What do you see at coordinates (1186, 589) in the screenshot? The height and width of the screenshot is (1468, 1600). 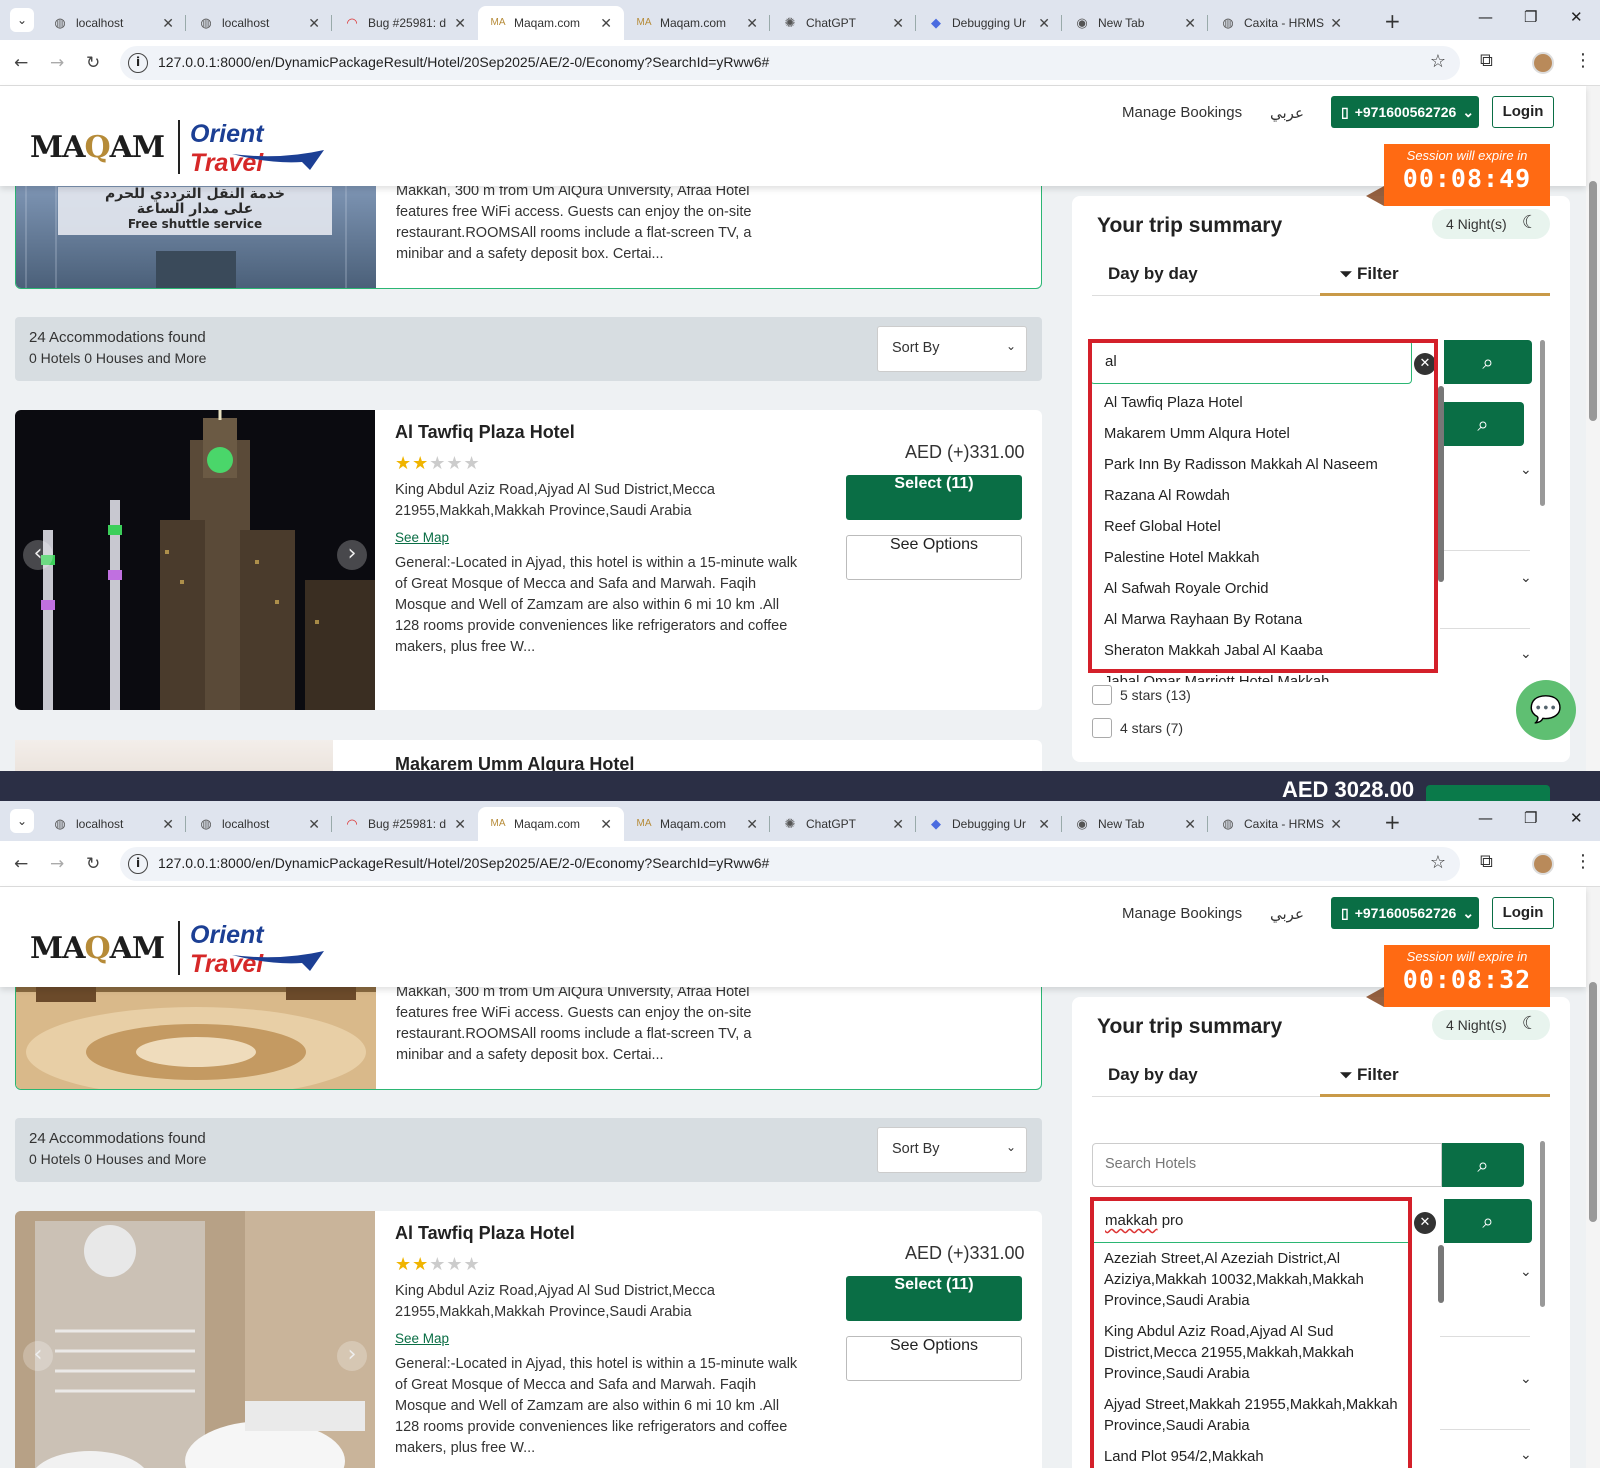 I see `suggestion-item: Al Safwah Royale Orchid` at bounding box center [1186, 589].